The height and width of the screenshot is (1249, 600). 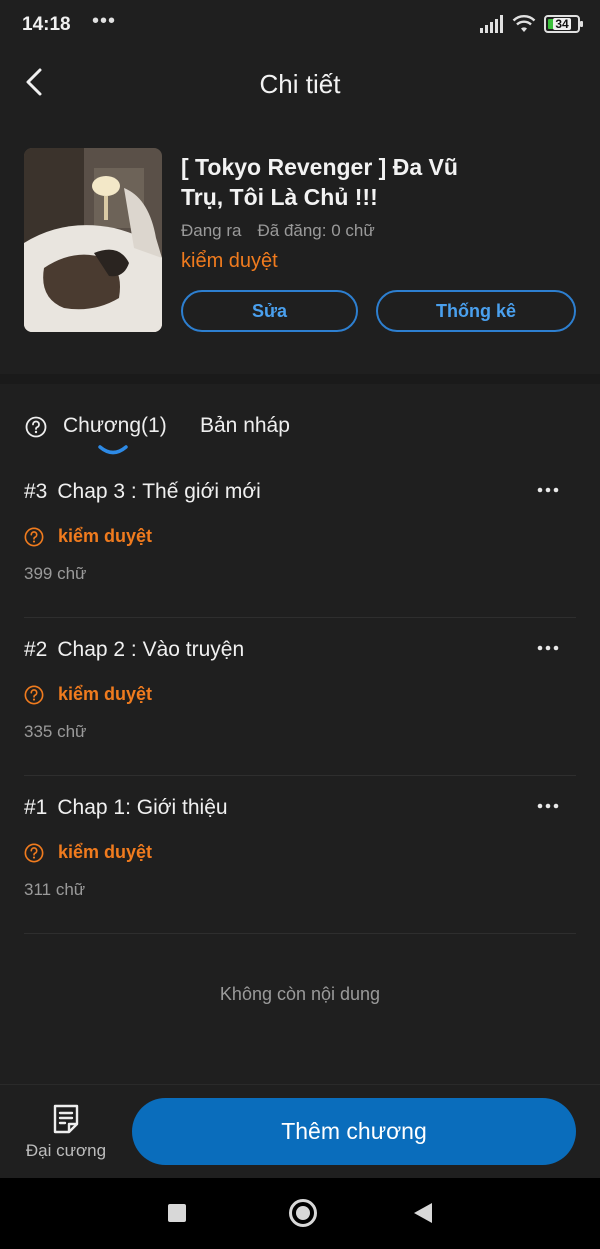 I want to click on bottom-action-bar: Đại cương Thêm chương, so click(x=300, y=1131).